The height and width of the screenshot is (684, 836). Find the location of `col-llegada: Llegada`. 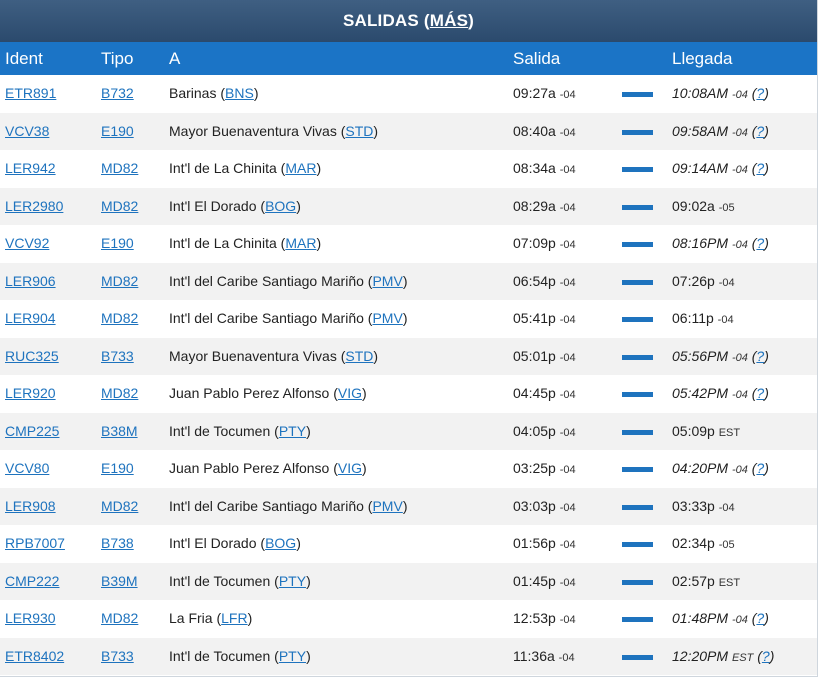

col-llegada: Llegada is located at coordinates (702, 58).